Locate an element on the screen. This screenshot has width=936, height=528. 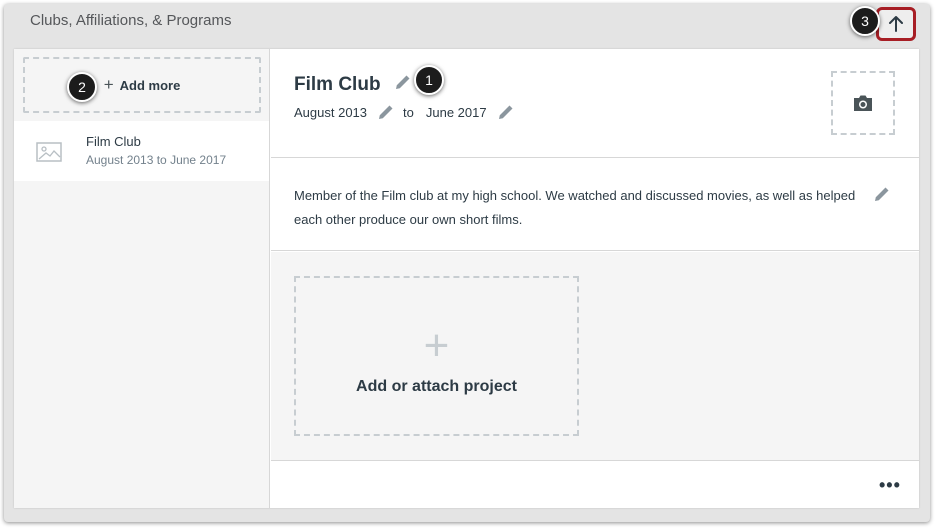
list-item: Film Club August 2013 to June 2017 is located at coordinates (141, 151).